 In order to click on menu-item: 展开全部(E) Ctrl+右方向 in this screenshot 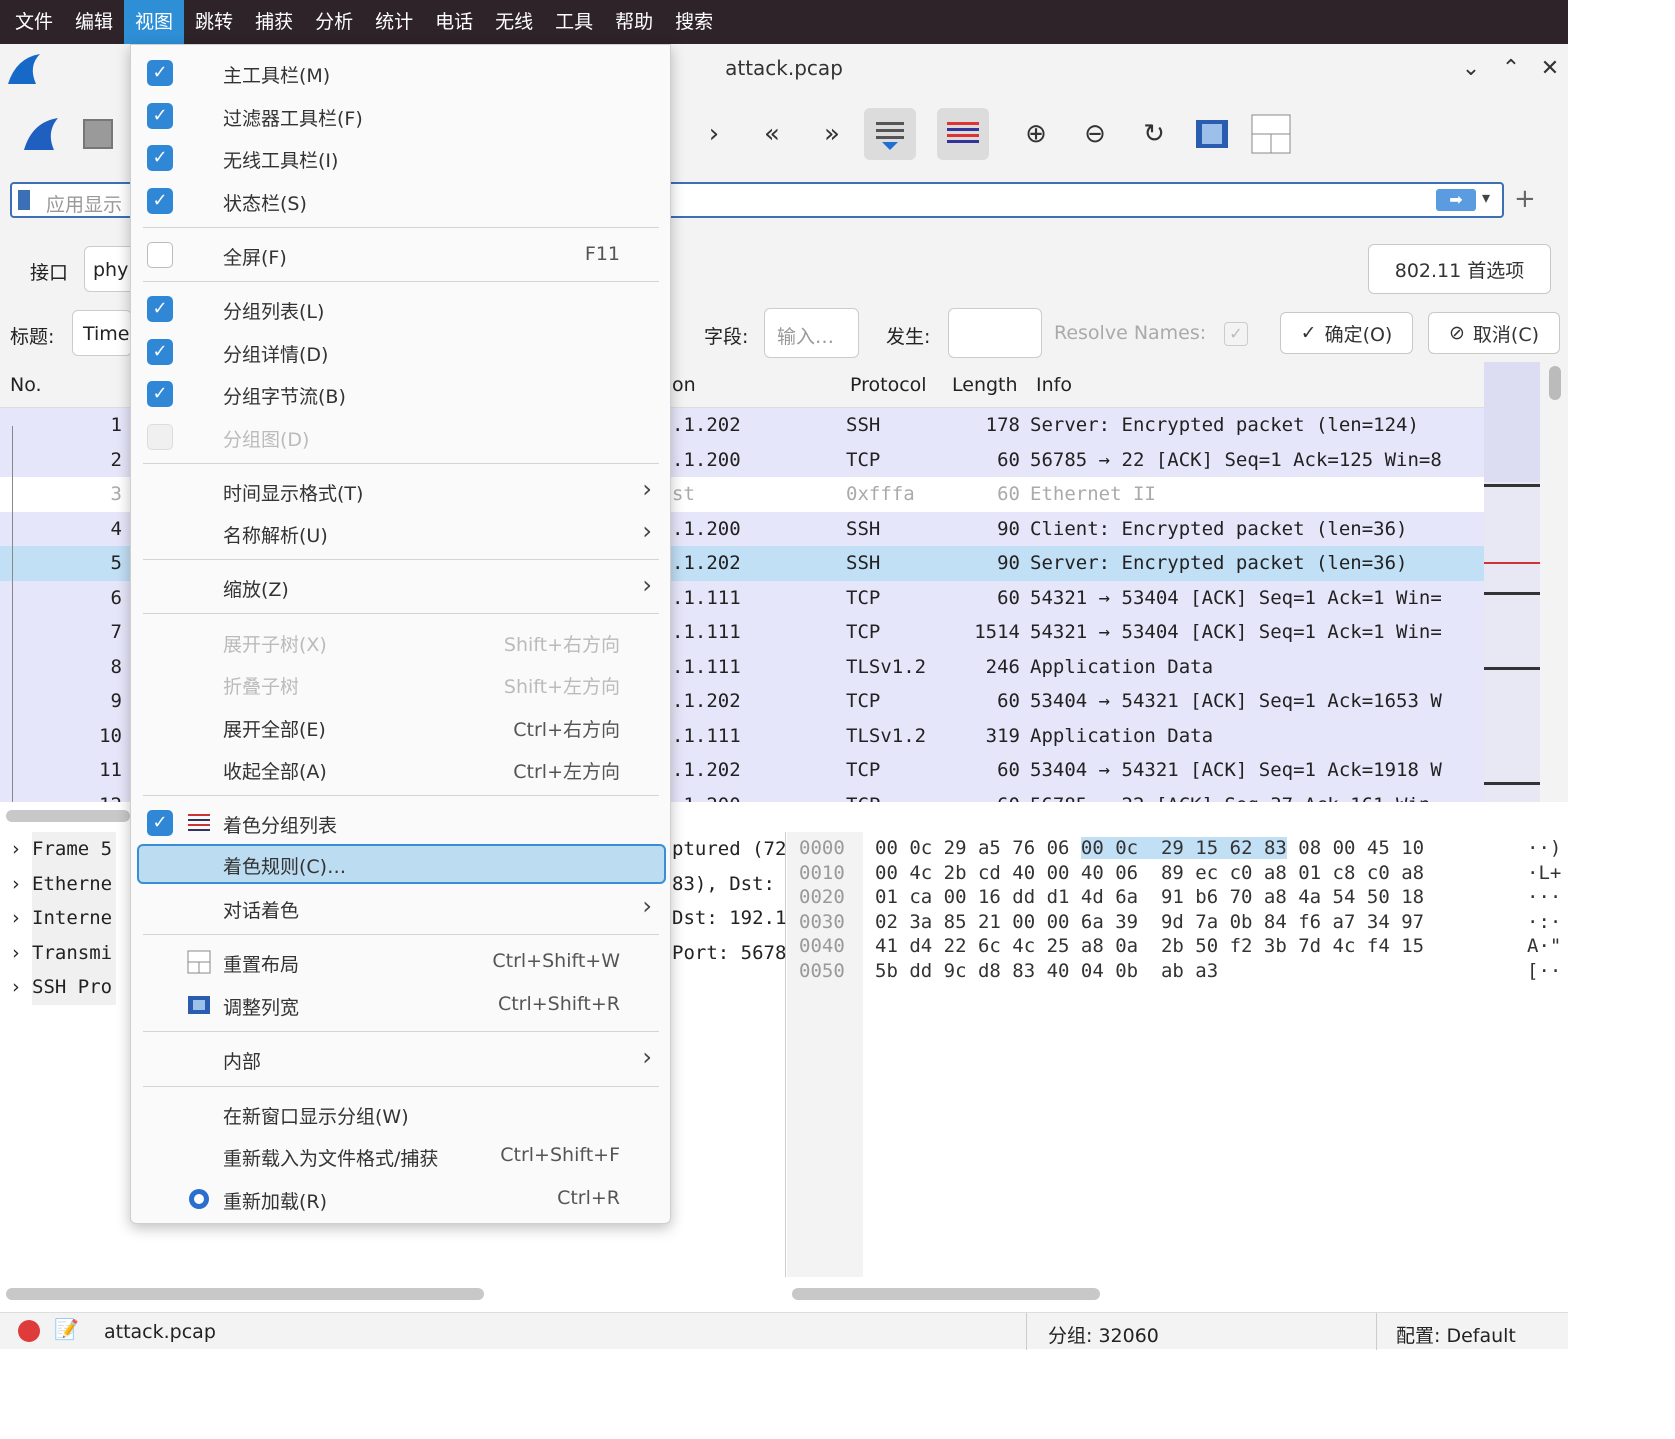, I will do `click(401, 727)`.